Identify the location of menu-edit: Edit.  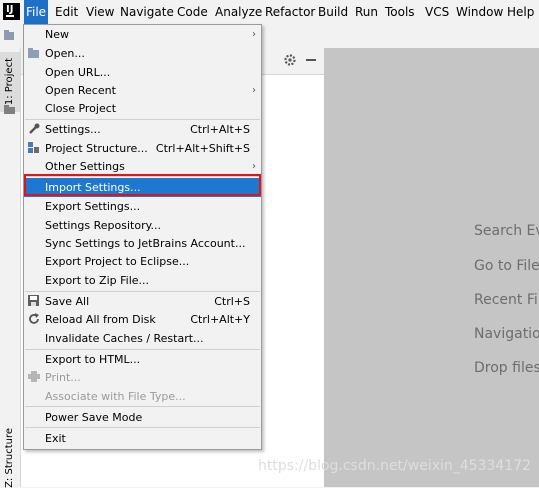
(66, 12).